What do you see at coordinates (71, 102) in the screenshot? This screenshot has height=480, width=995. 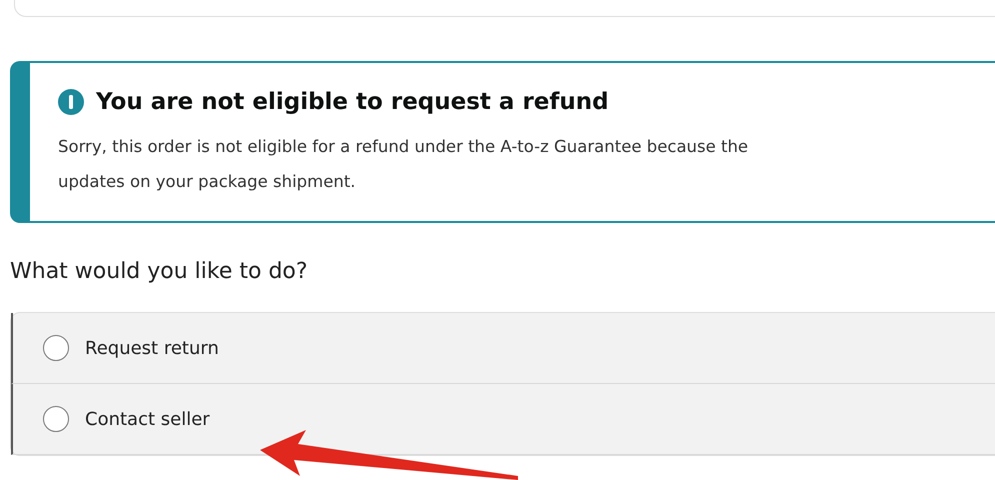 I see `info-icon` at bounding box center [71, 102].